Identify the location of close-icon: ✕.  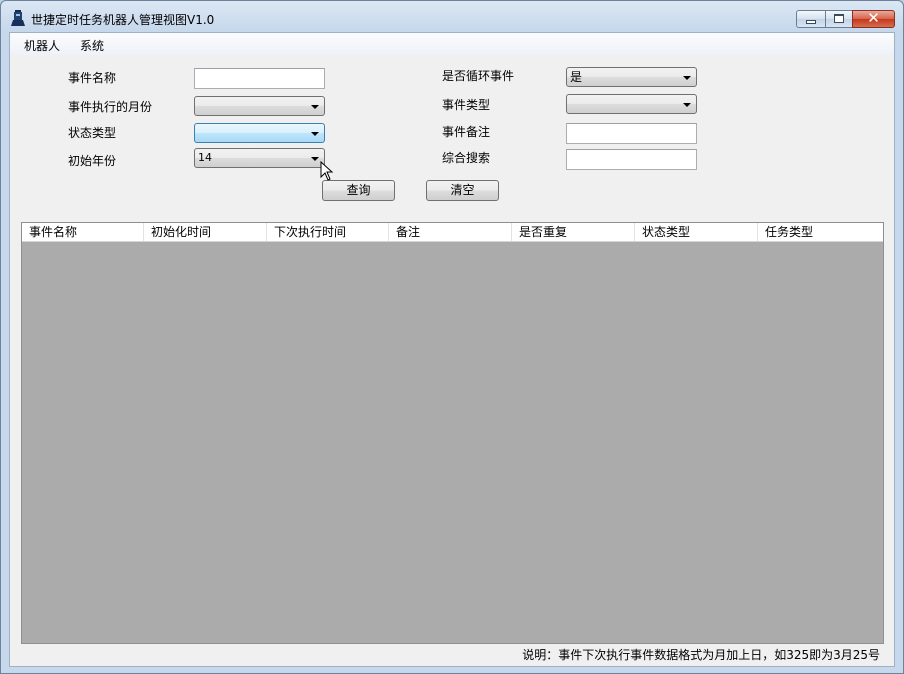
(873, 18).